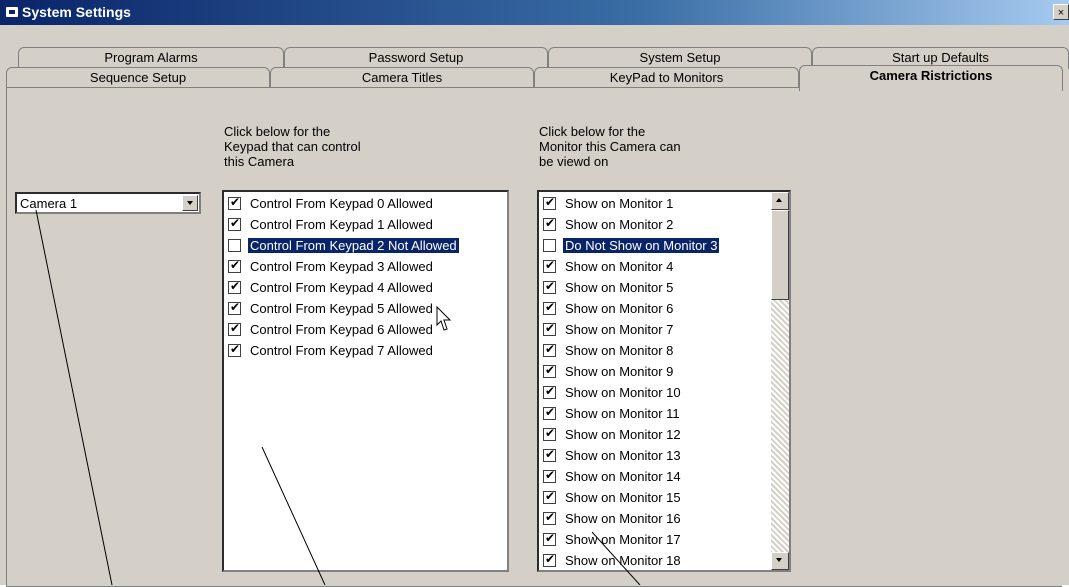 This screenshot has width=1069, height=587. Describe the element at coordinates (931, 78) in the screenshot. I see `tab-camera-ristrictions: Camera Ristrictions` at that location.